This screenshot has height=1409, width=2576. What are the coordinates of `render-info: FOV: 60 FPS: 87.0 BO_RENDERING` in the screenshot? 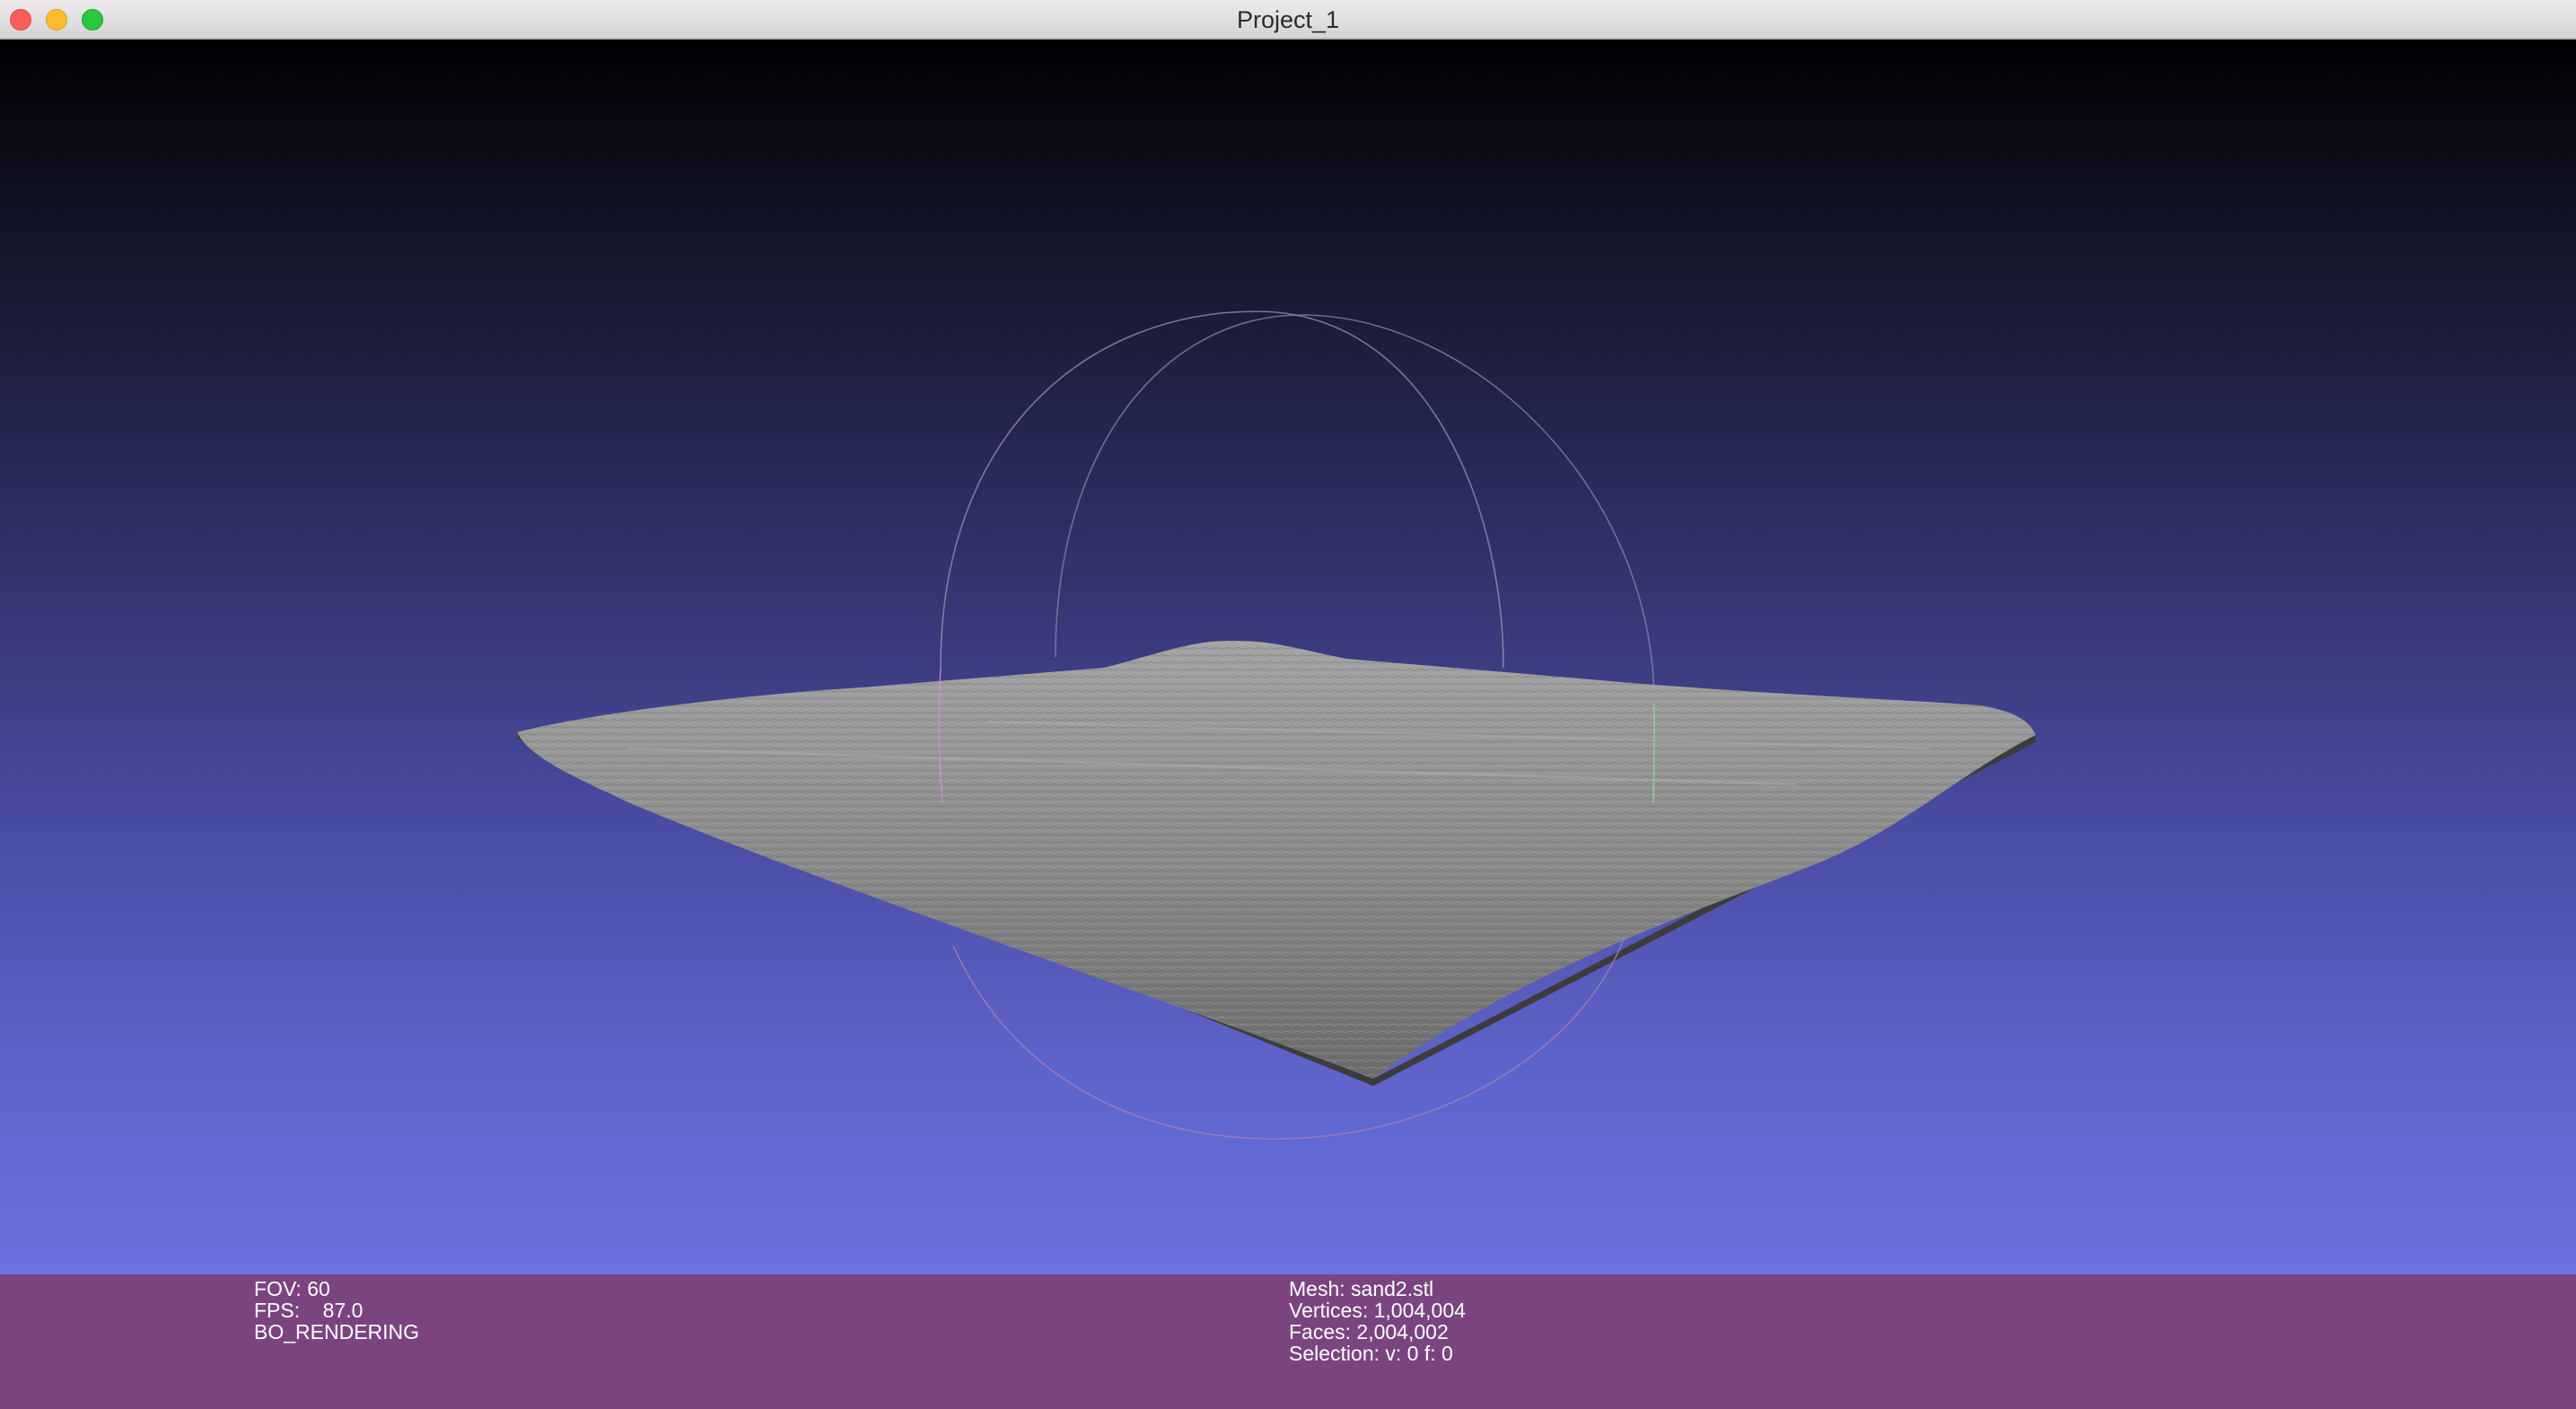 It's located at (336, 1310).